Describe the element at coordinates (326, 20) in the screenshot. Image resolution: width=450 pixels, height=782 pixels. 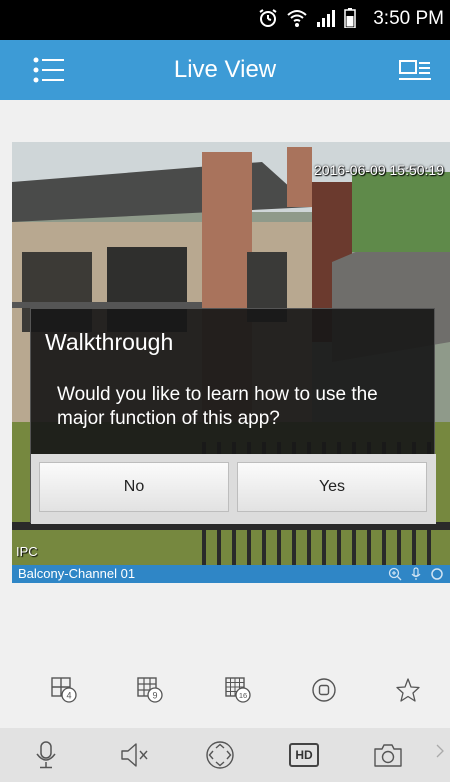
I see `signal-icon` at that location.